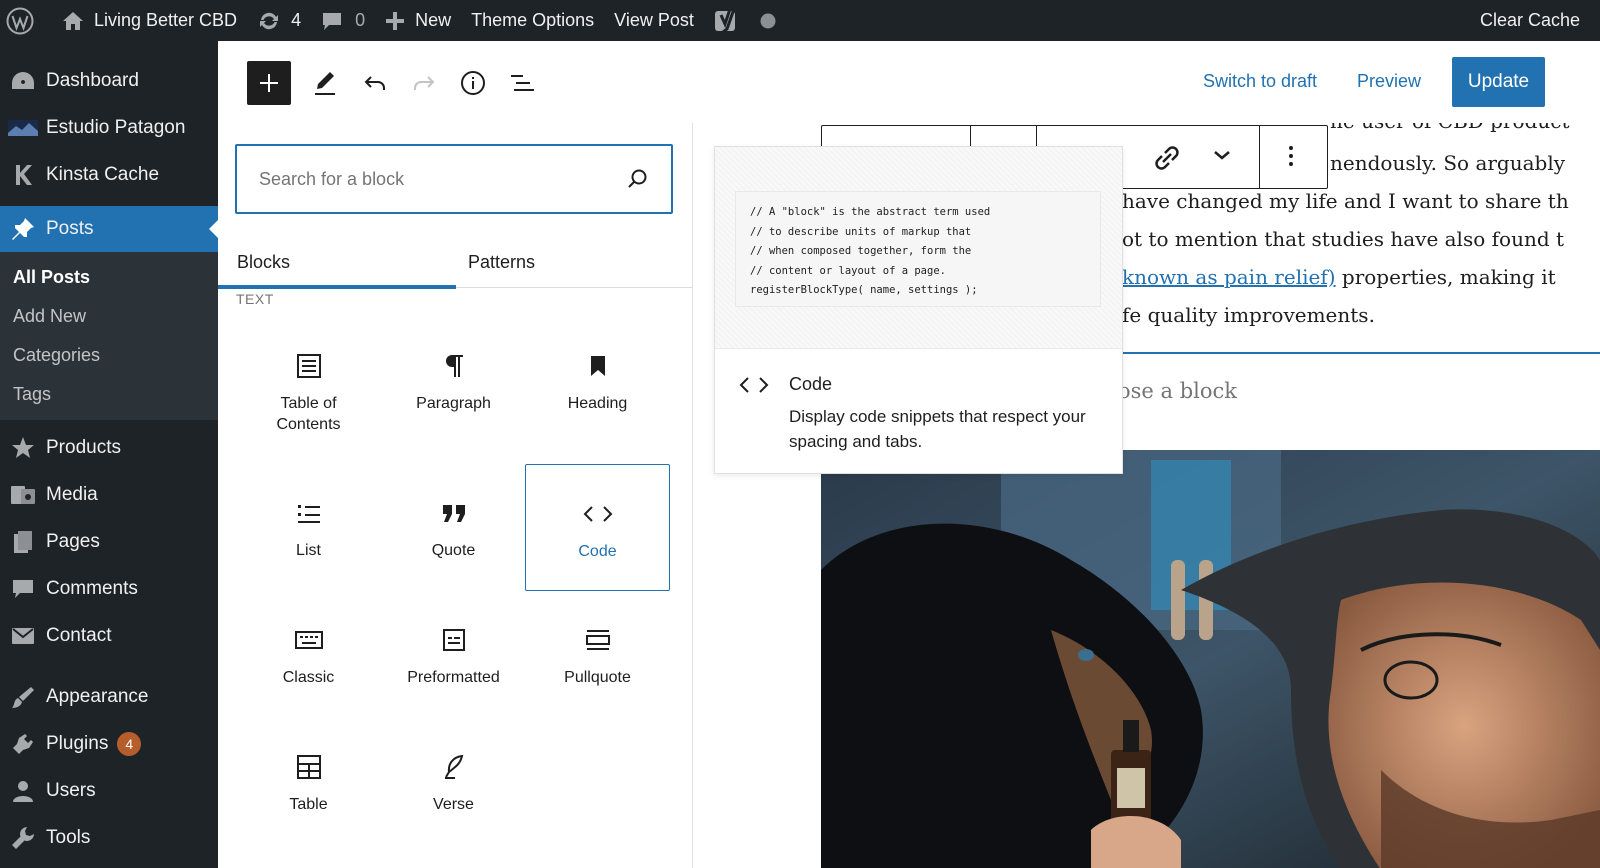  I want to click on undo-icon, so click(374, 83).